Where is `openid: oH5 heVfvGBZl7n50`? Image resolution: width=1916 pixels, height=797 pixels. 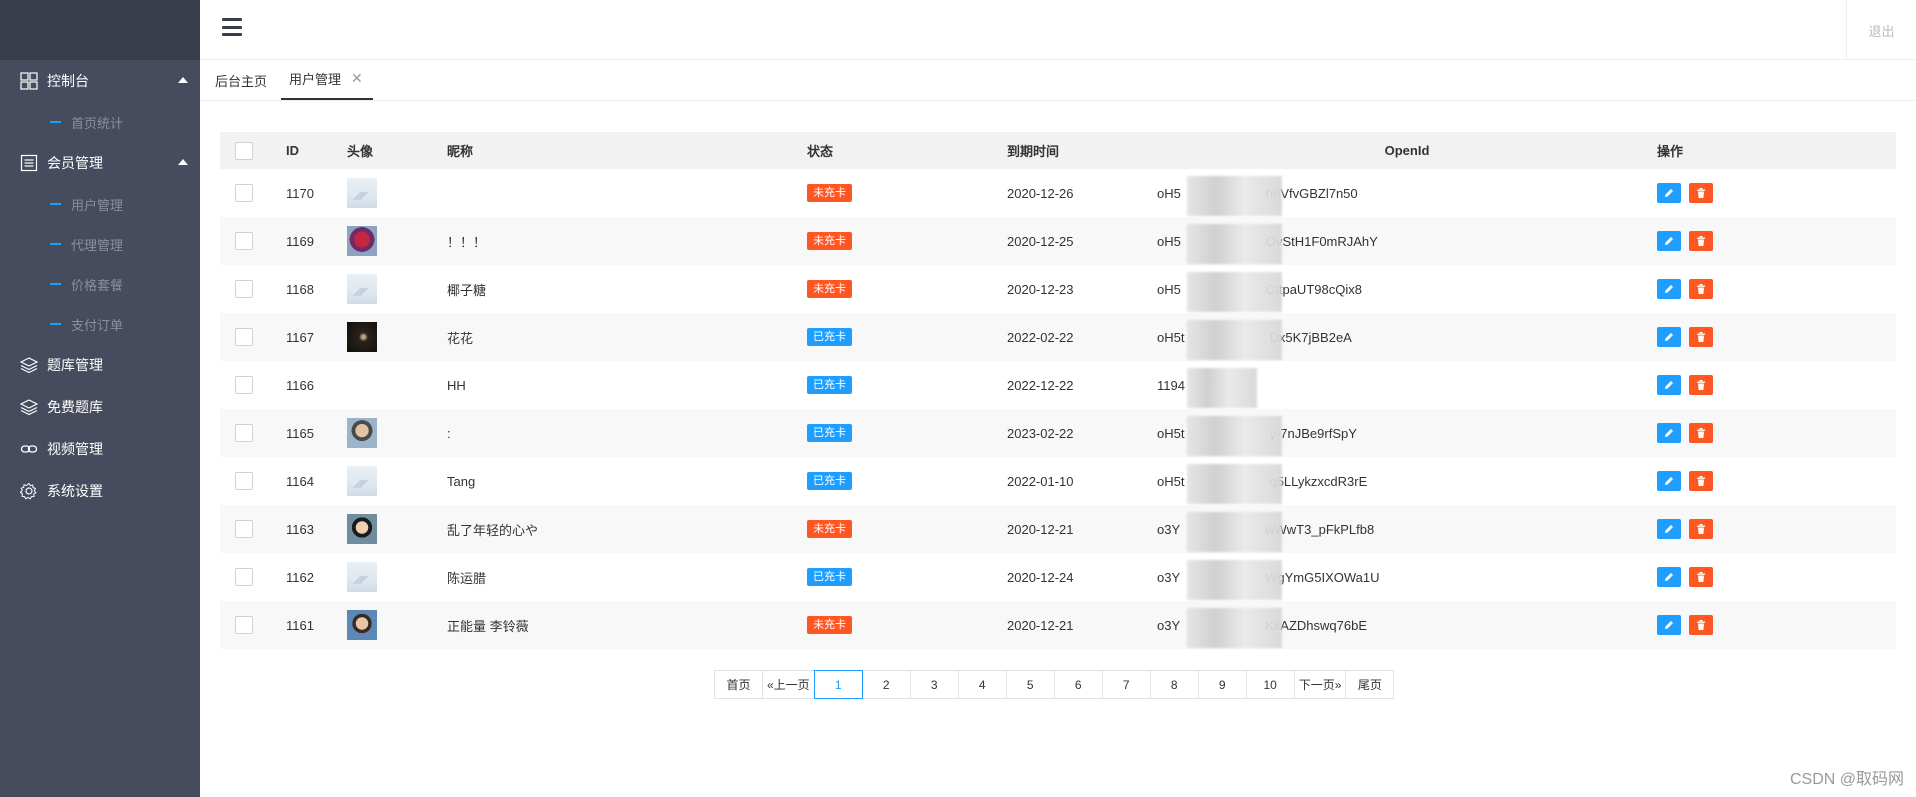 openid: oH5 heVfvGBZl7n50 is located at coordinates (1257, 195).